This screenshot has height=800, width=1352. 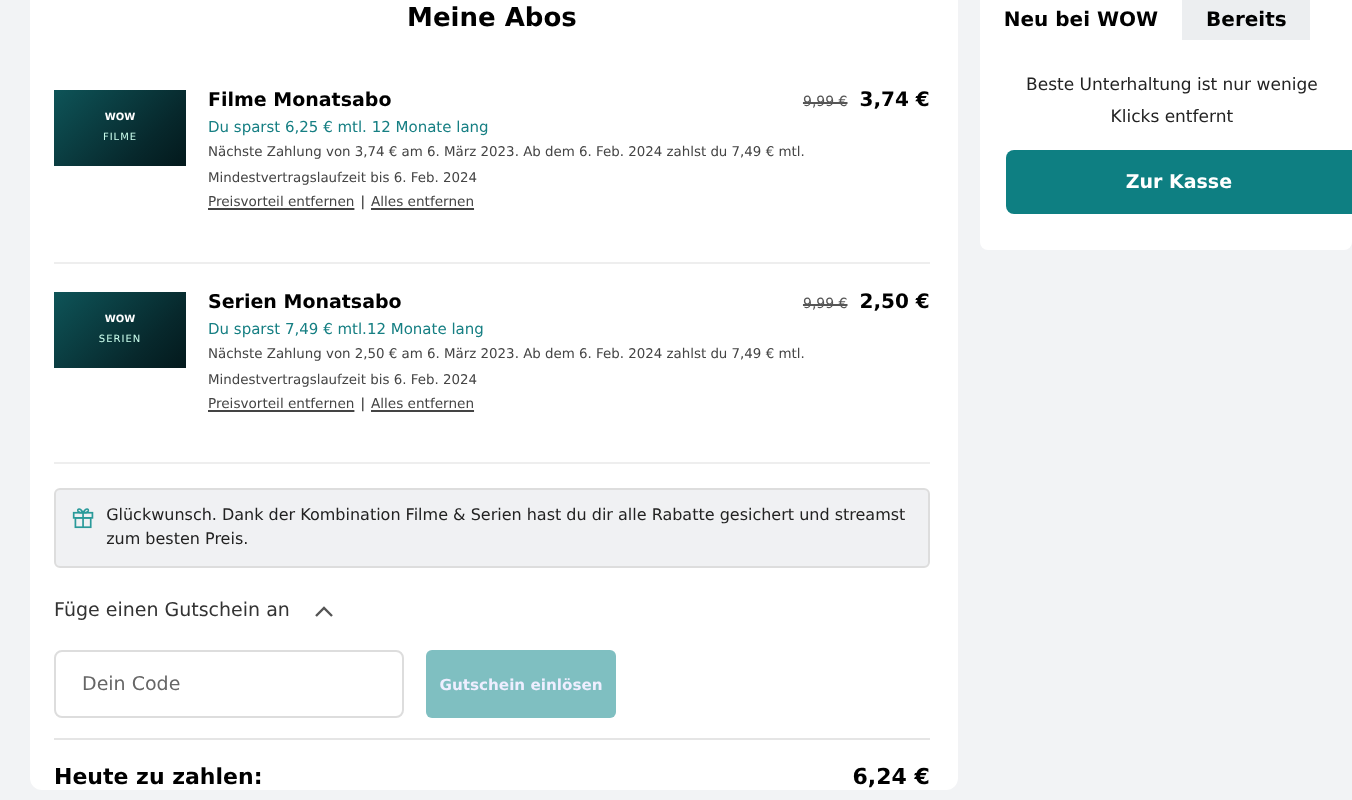 I want to click on total-label: Heute zu zahlen:, so click(x=158, y=777).